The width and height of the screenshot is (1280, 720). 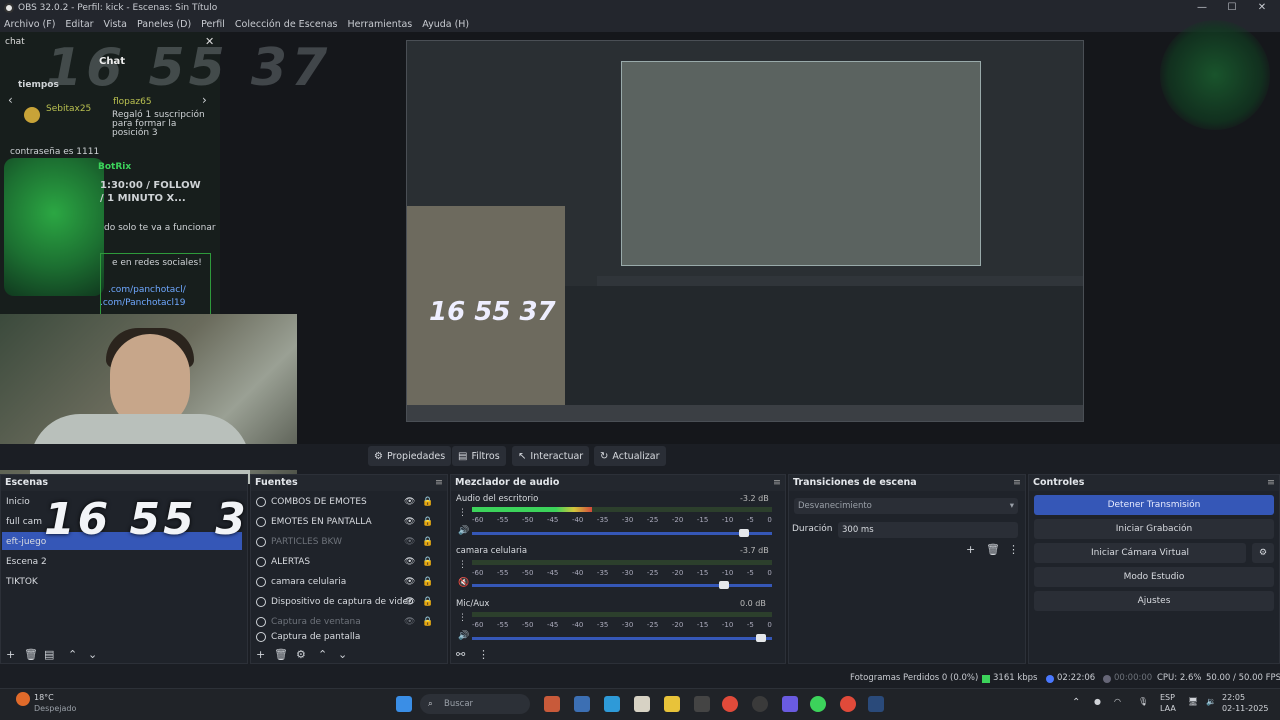 I want to click on spotify-icon, so click(x=818, y=704).